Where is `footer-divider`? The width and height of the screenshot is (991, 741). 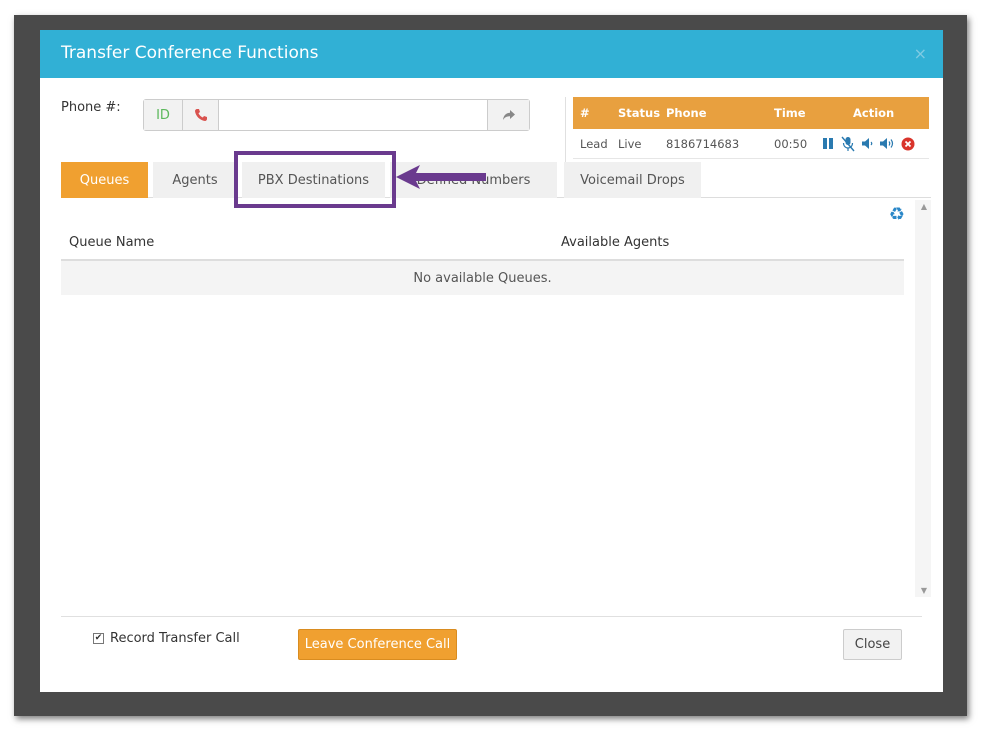
footer-divider is located at coordinates (491, 616).